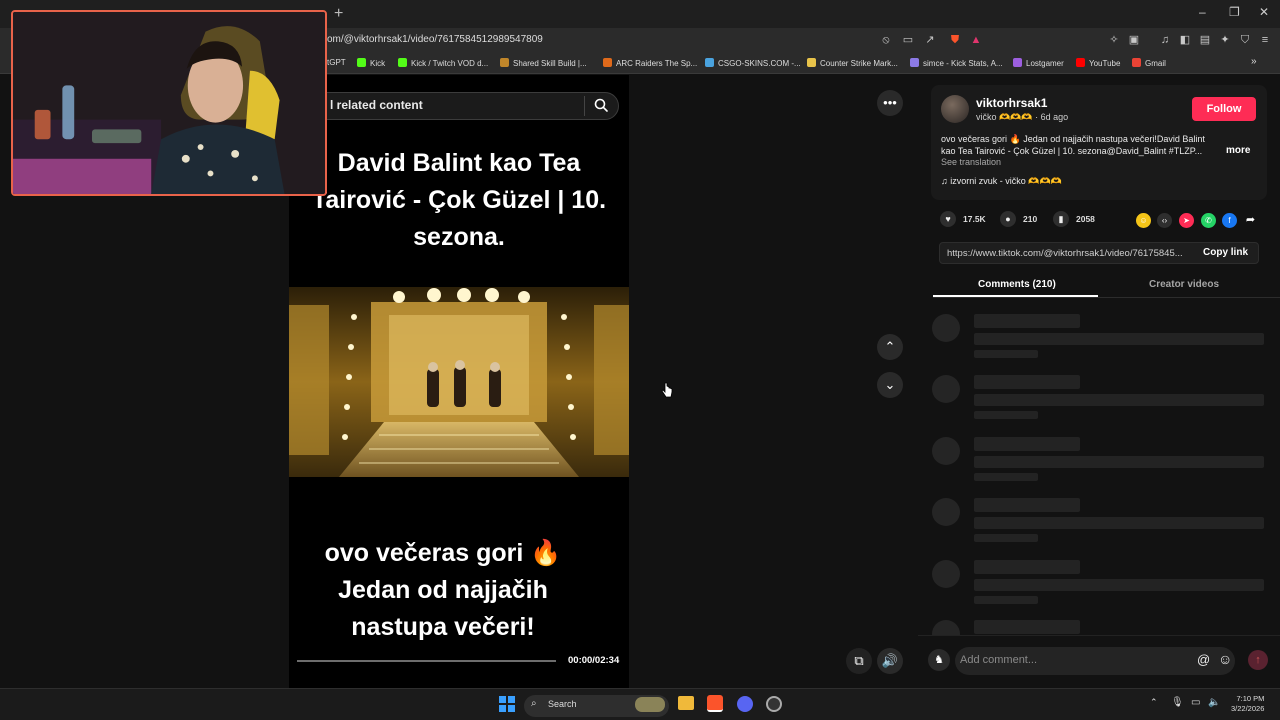 This screenshot has width=1280, height=720. I want to click on copy-link-button: Copy link, so click(1225, 252).